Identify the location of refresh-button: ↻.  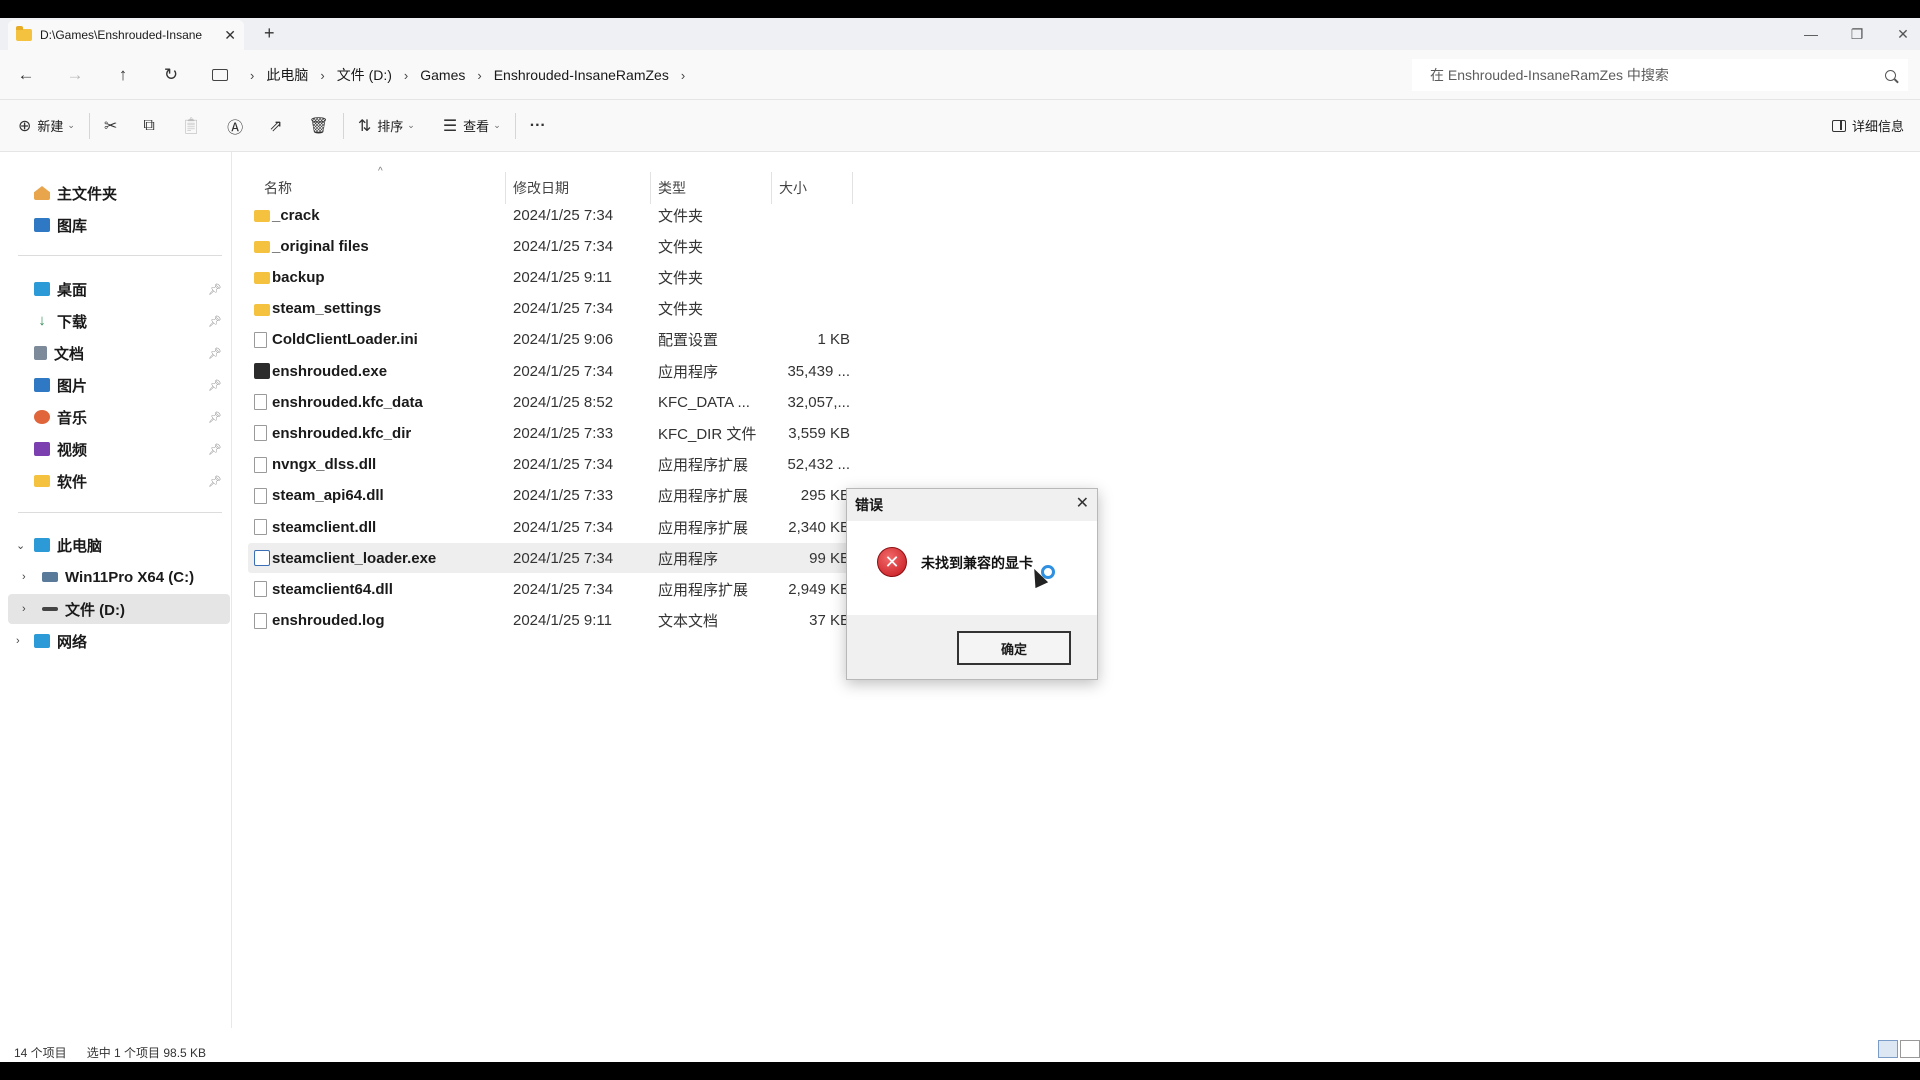
(171, 75).